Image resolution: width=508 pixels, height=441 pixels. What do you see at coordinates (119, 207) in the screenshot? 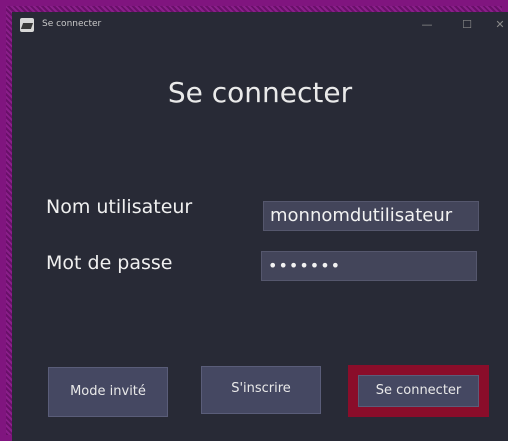
I see `username-label: Nom utilisateur` at bounding box center [119, 207].